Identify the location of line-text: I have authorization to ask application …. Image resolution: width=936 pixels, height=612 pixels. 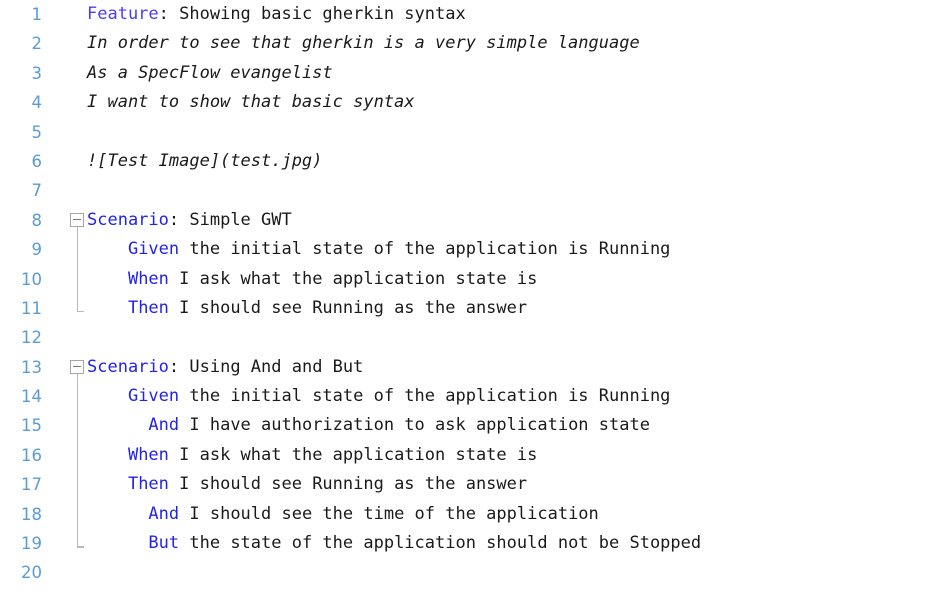
(414, 425).